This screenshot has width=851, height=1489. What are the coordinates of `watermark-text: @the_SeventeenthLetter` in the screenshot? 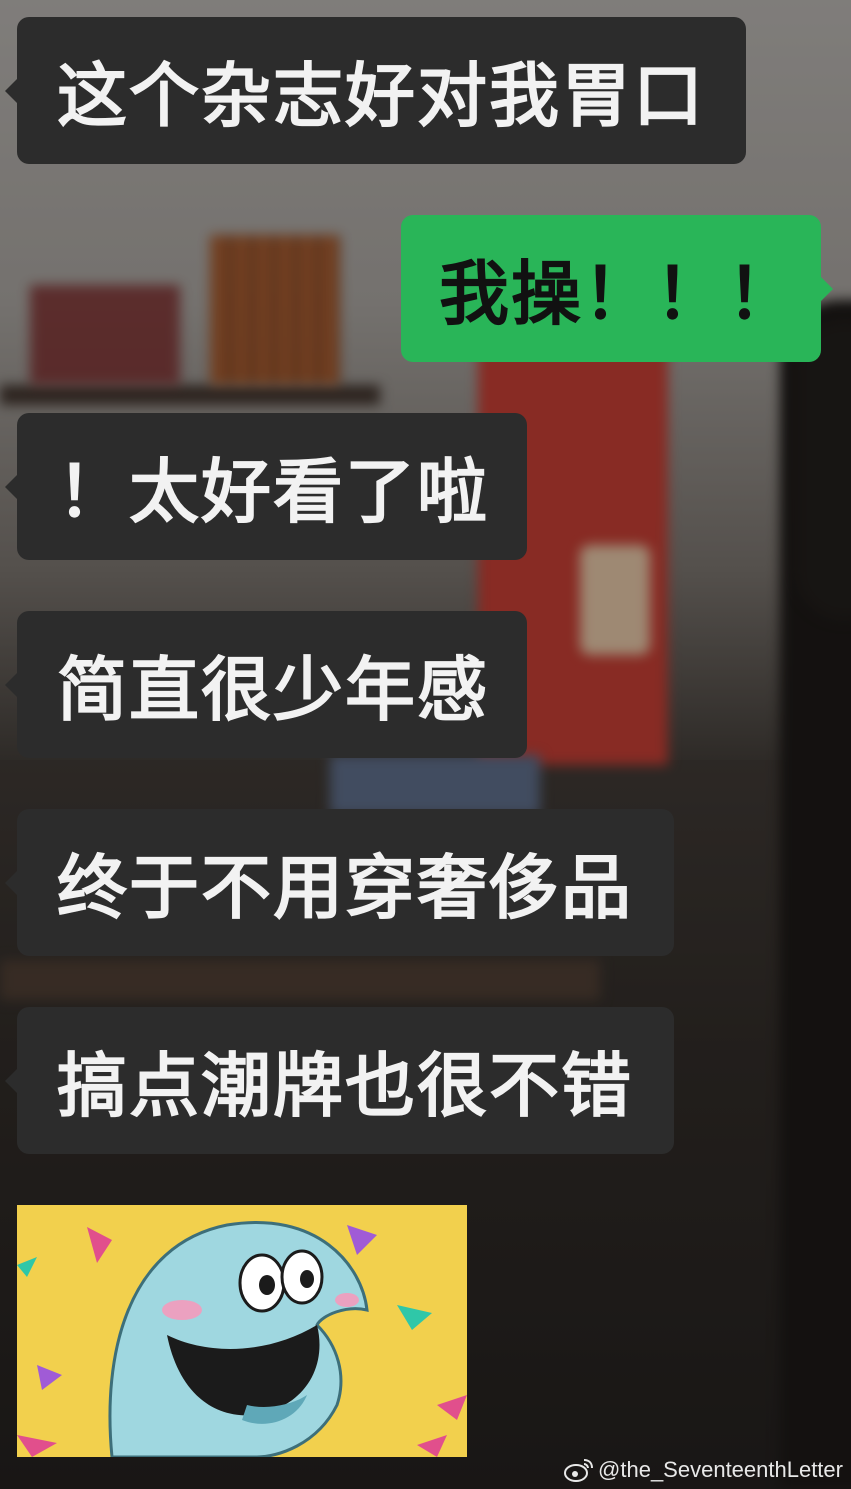 It's located at (720, 1469).